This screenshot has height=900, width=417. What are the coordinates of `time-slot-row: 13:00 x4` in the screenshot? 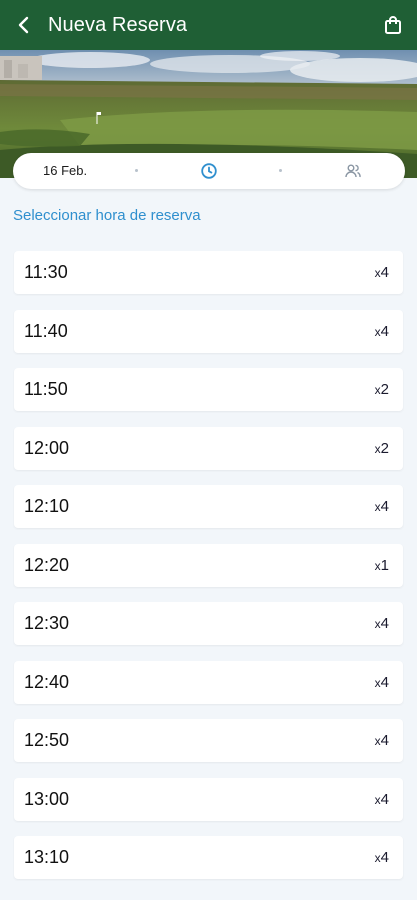 It's located at (208, 799).